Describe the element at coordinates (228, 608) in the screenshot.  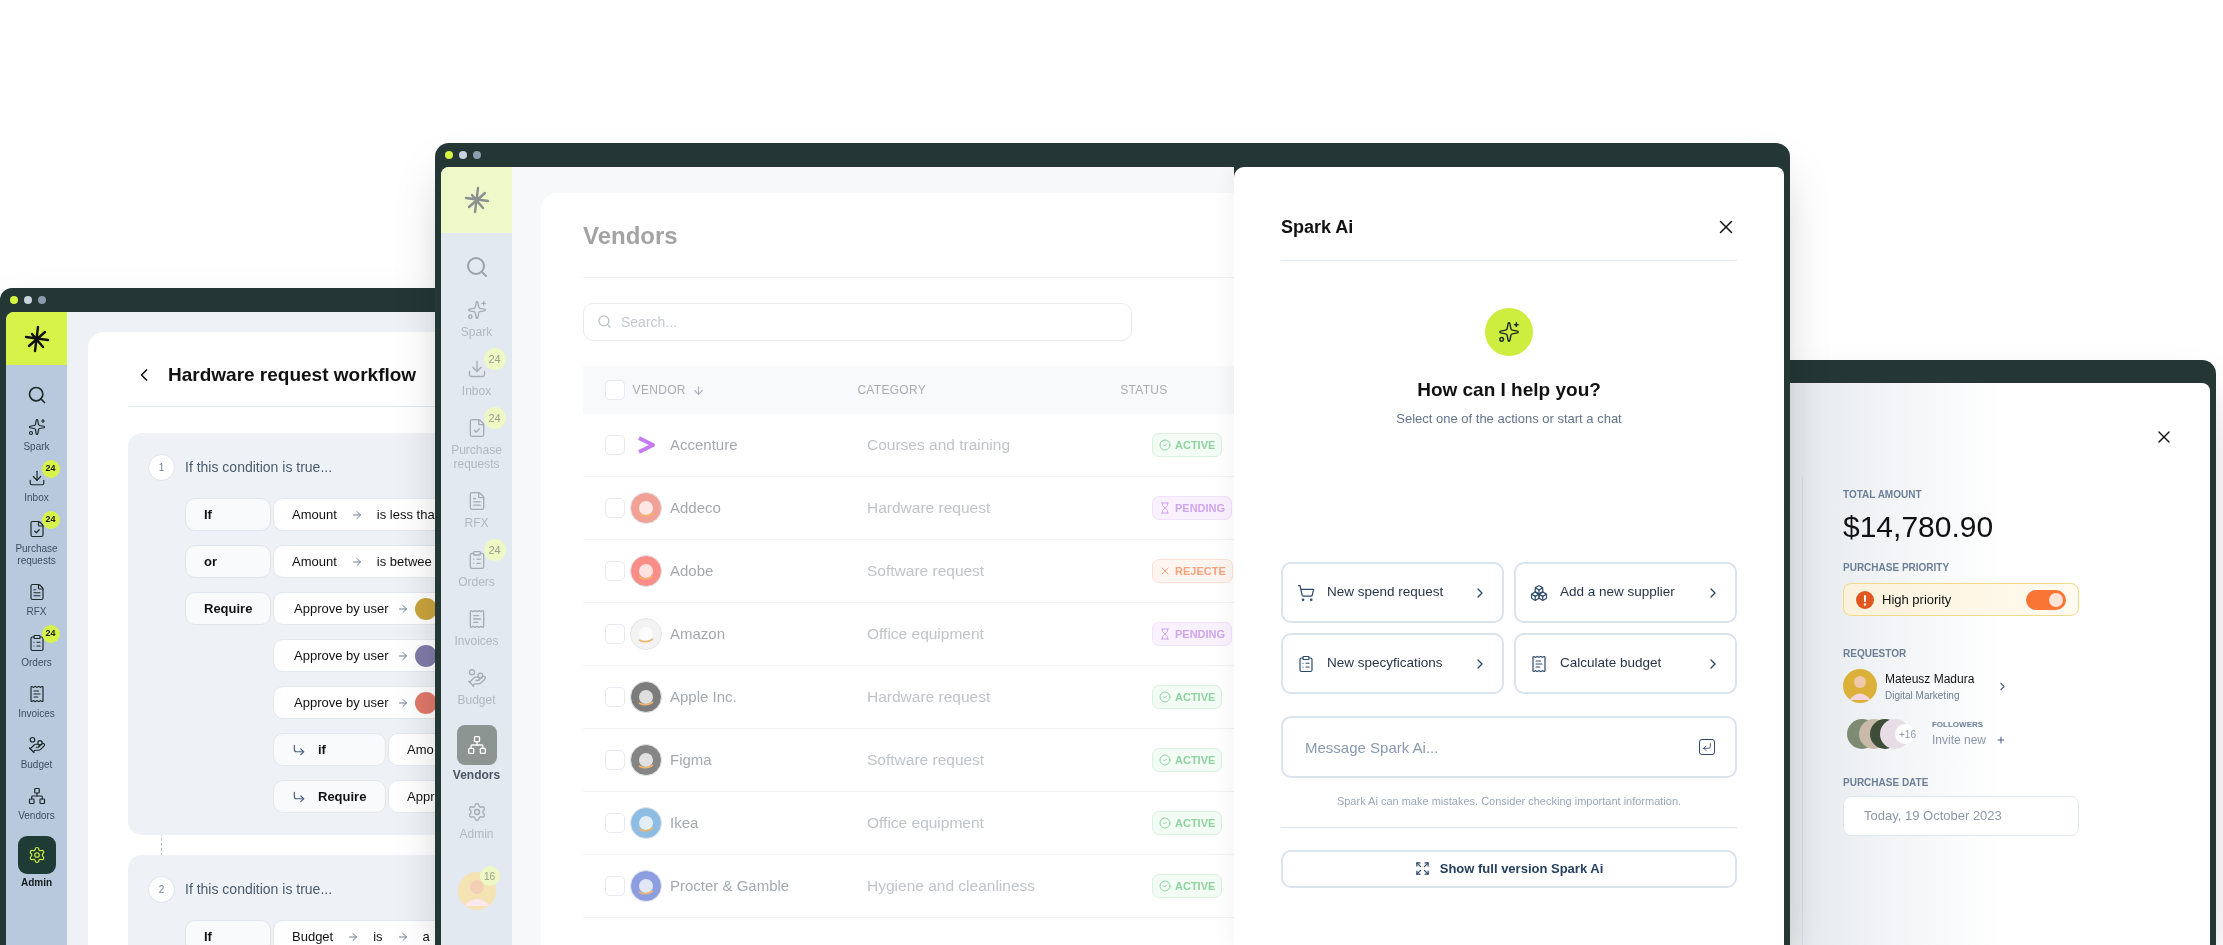
I see `operator-chip: Require` at that location.